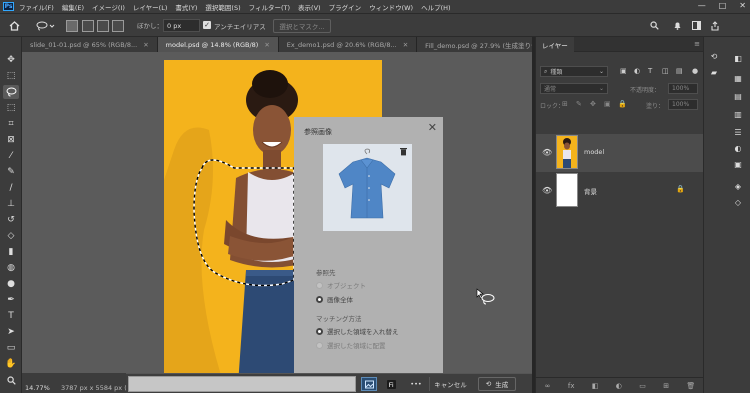  Describe the element at coordinates (695, 71) in the screenshot. I see `filter-toggle-icon: ●` at that location.